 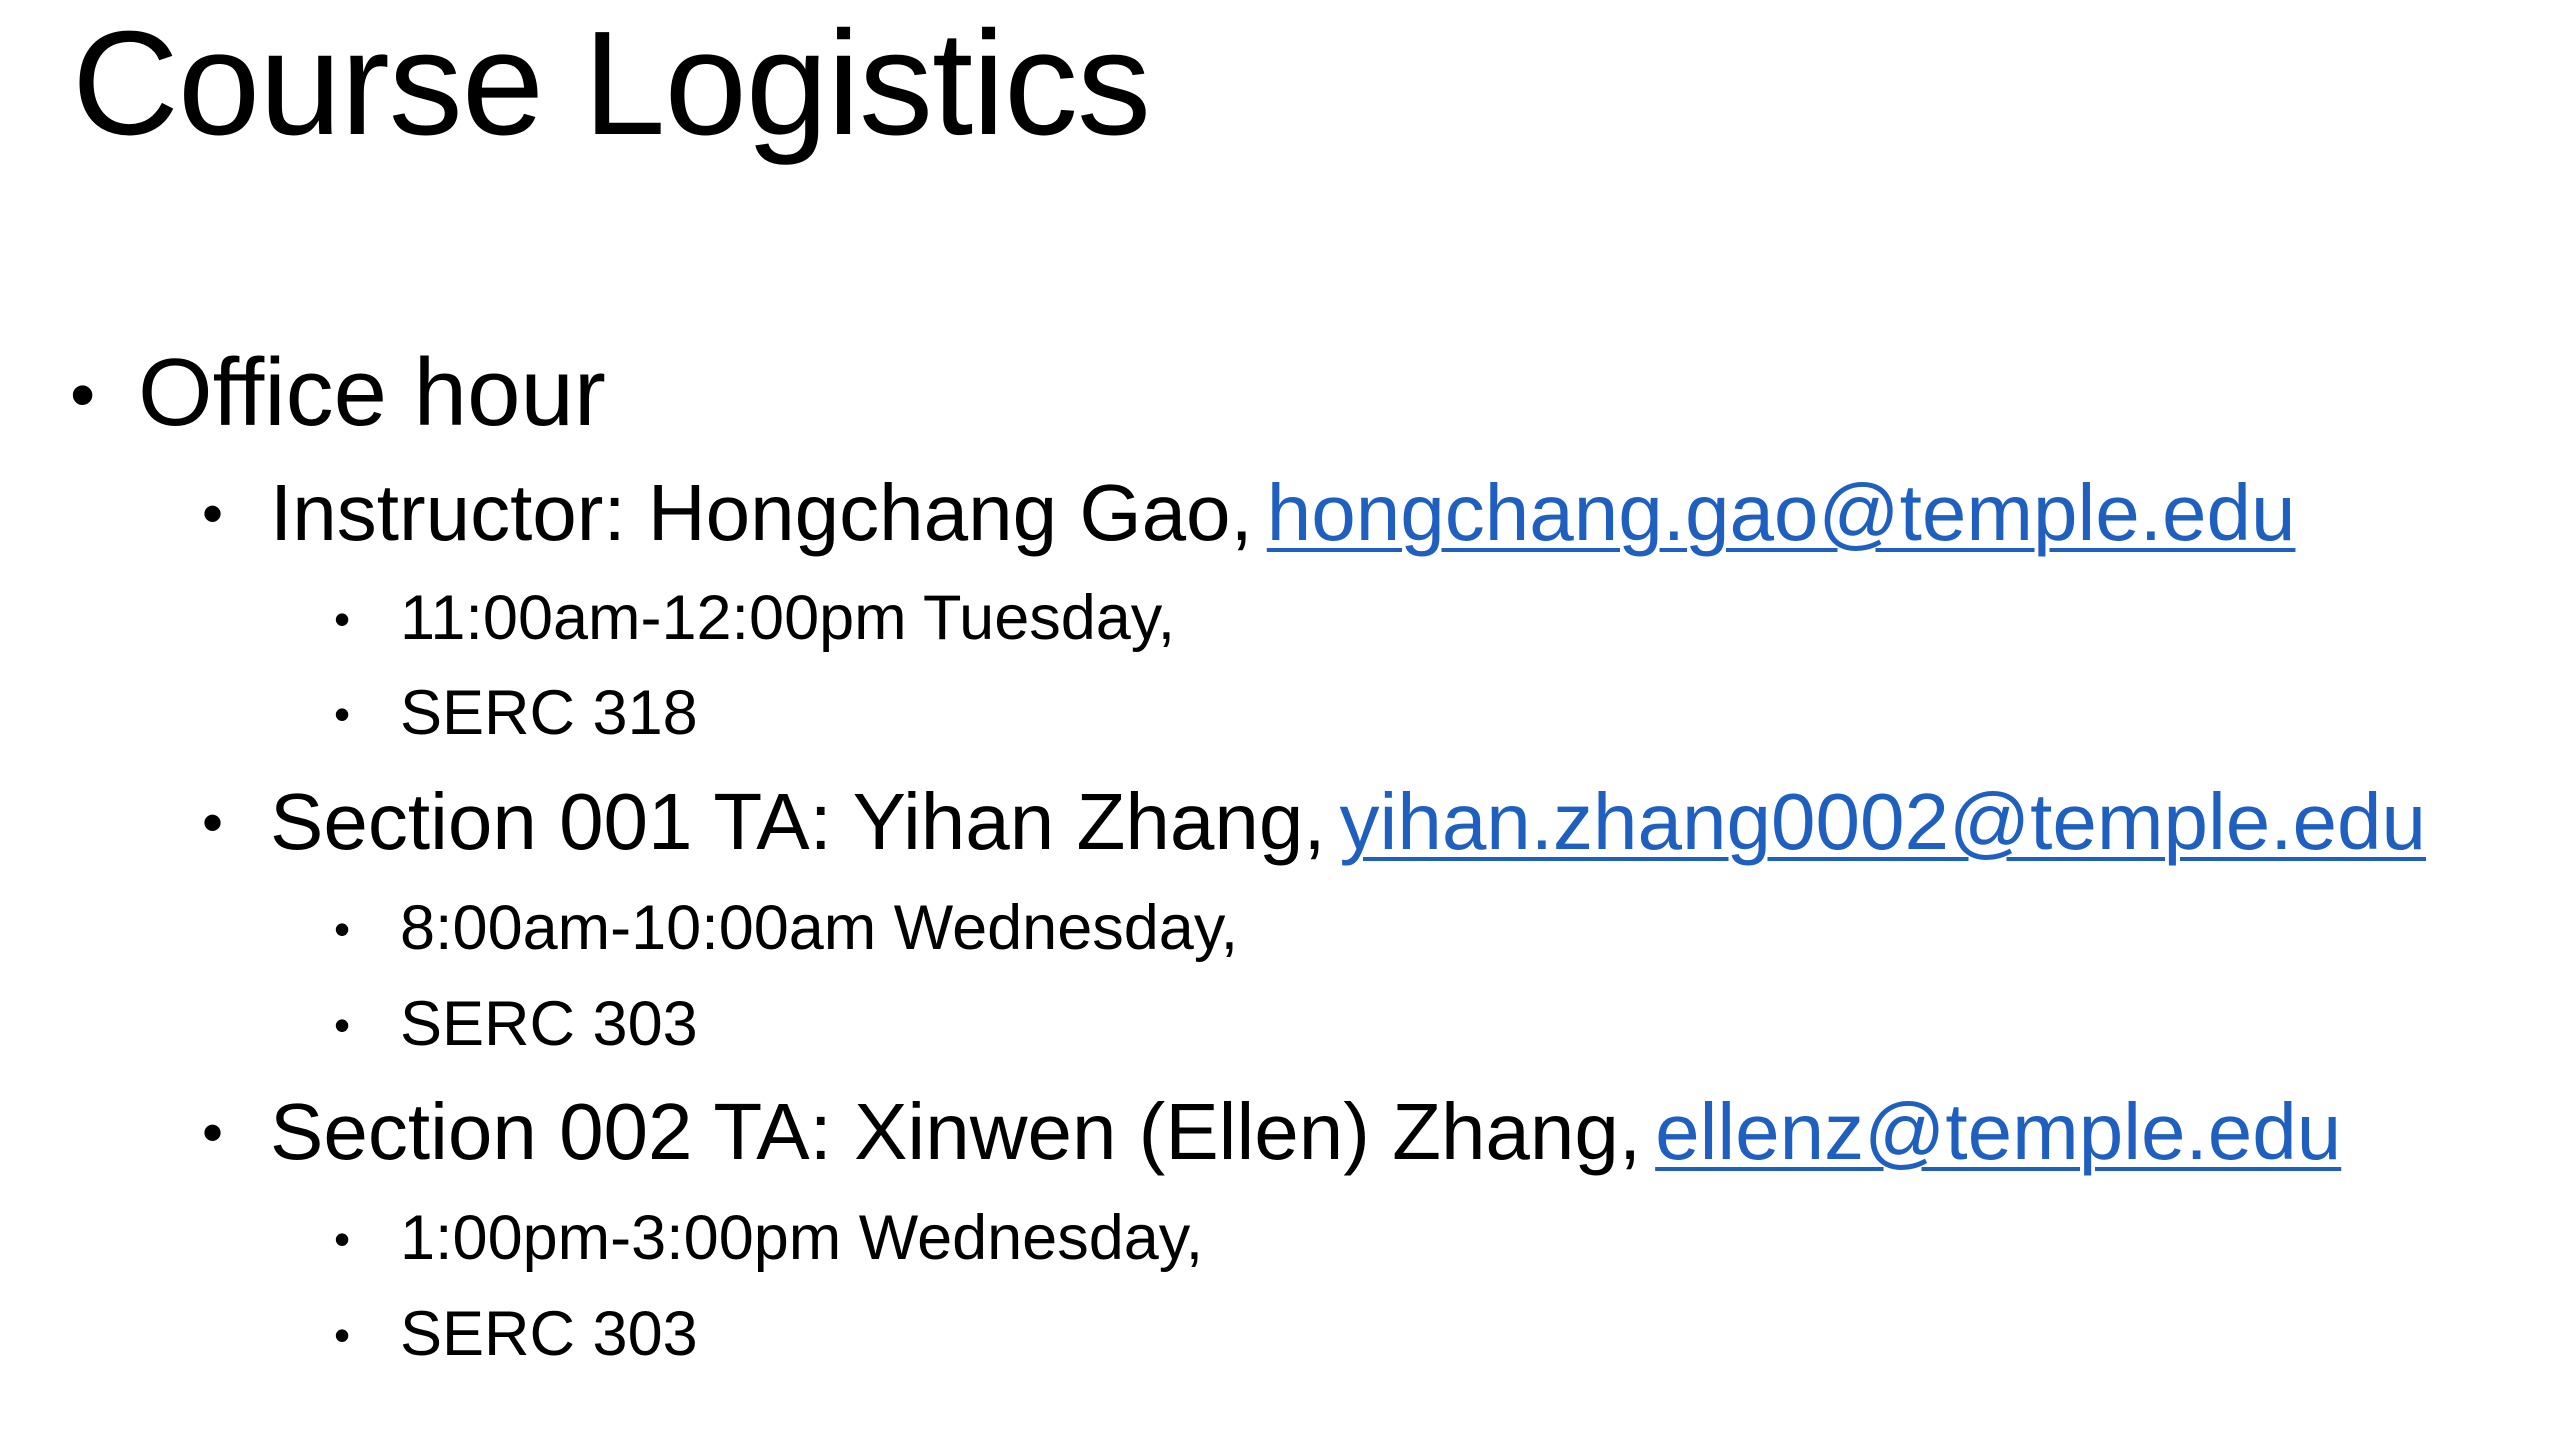 I want to click on bullet-section-001-room: • SERC 303, so click(x=516, y=1024).